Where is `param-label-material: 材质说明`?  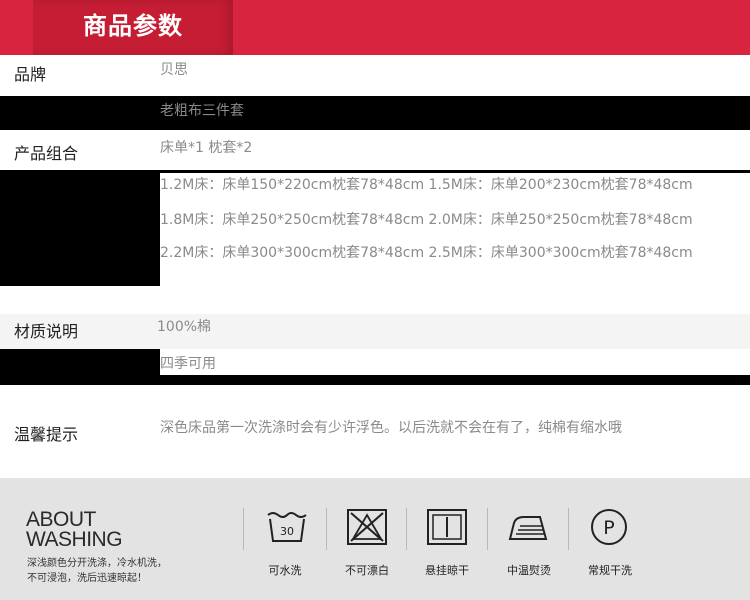
param-label-material: 材质说明 is located at coordinates (46, 331).